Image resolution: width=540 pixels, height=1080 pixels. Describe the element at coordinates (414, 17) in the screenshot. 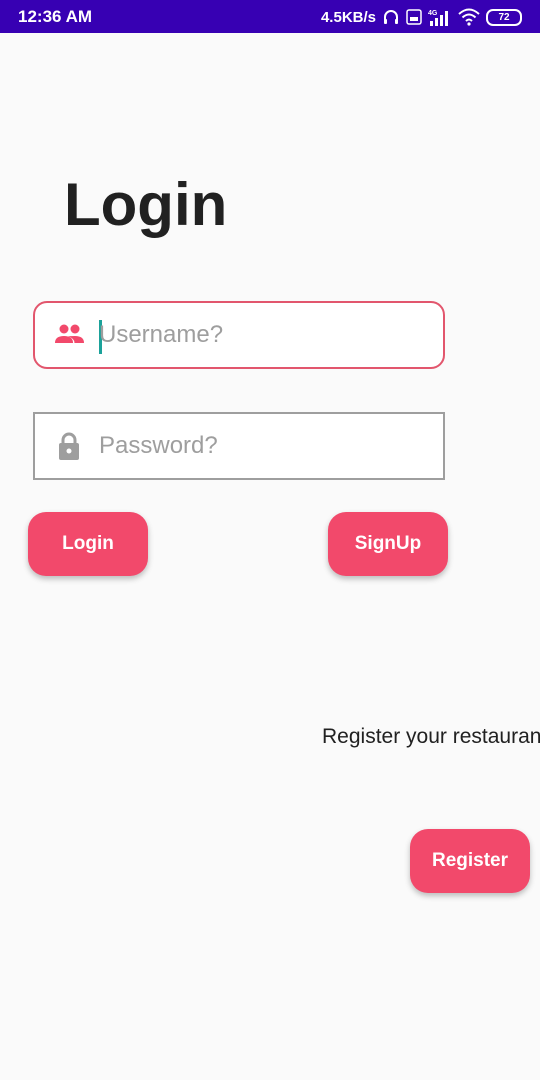

I see `volte-icon` at that location.